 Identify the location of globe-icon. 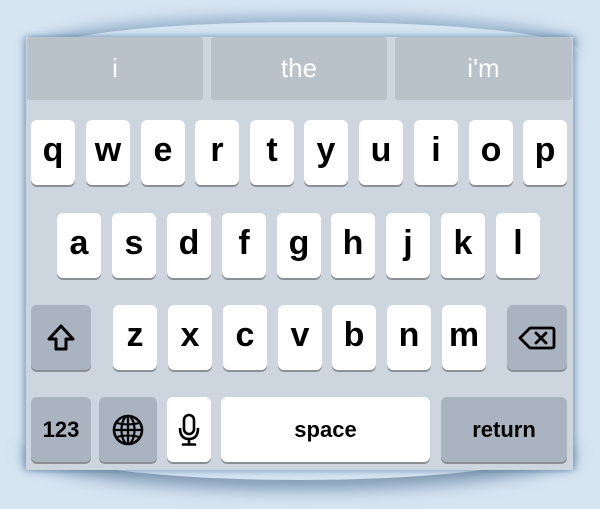
(128, 430).